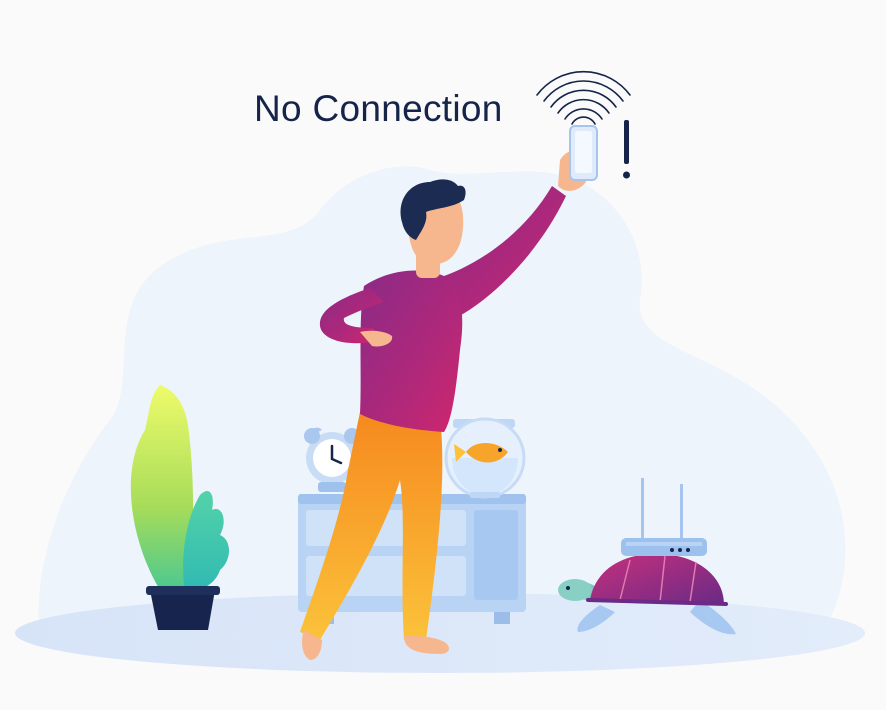 Image resolution: width=886 pixels, height=710 pixels. Describe the element at coordinates (626, 149) in the screenshot. I see `exclamation-icon` at that location.